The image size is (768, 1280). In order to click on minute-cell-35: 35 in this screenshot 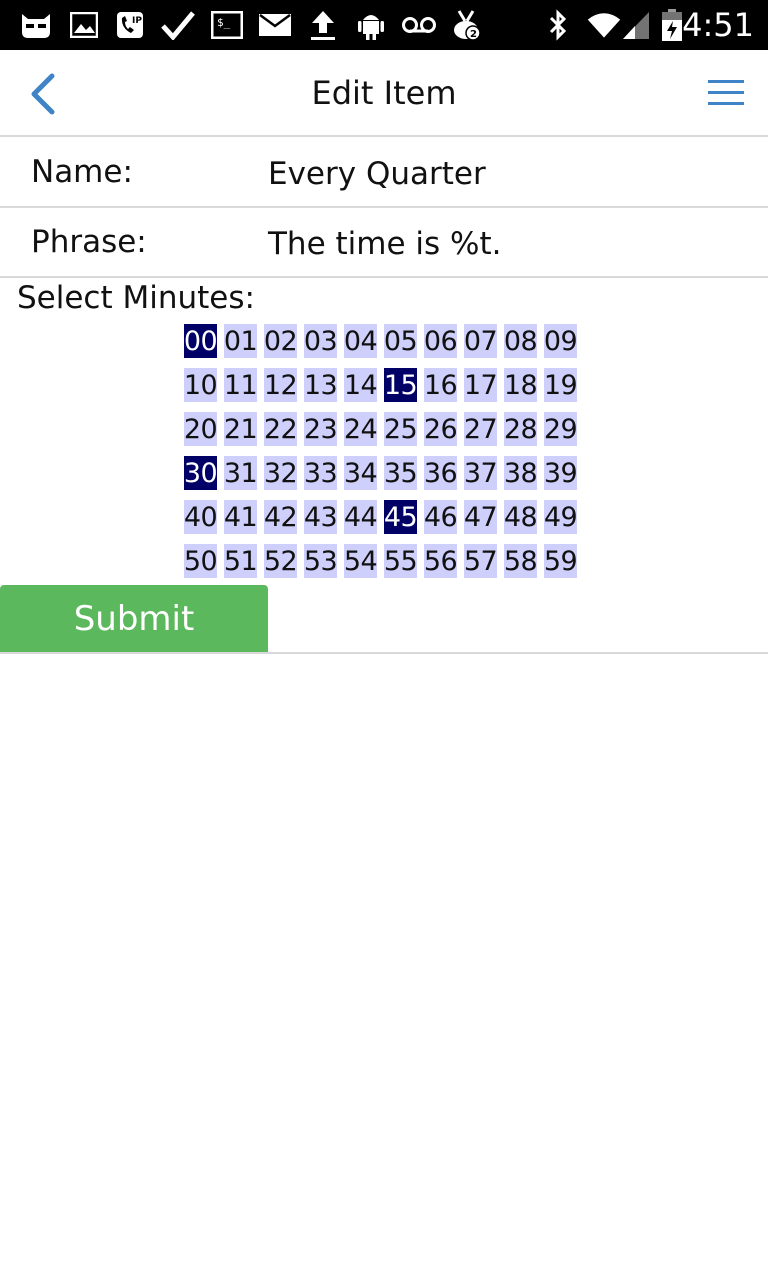, I will do `click(401, 473)`.